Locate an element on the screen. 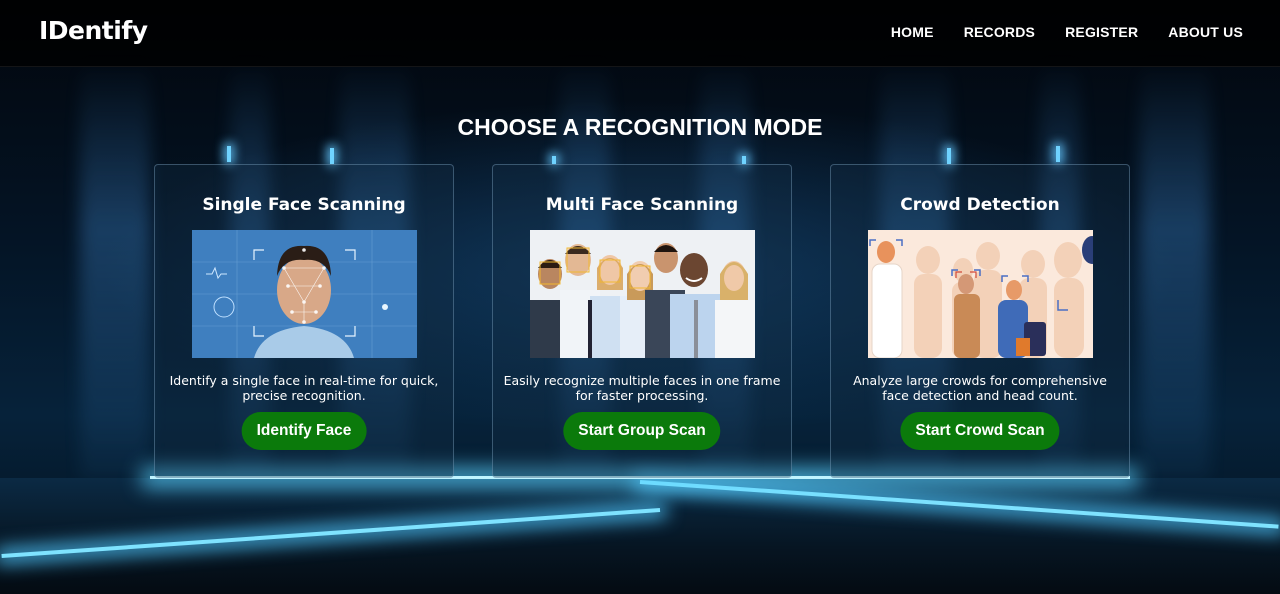  start-crowd-scan-button: Start Crowd Scan is located at coordinates (980, 431).